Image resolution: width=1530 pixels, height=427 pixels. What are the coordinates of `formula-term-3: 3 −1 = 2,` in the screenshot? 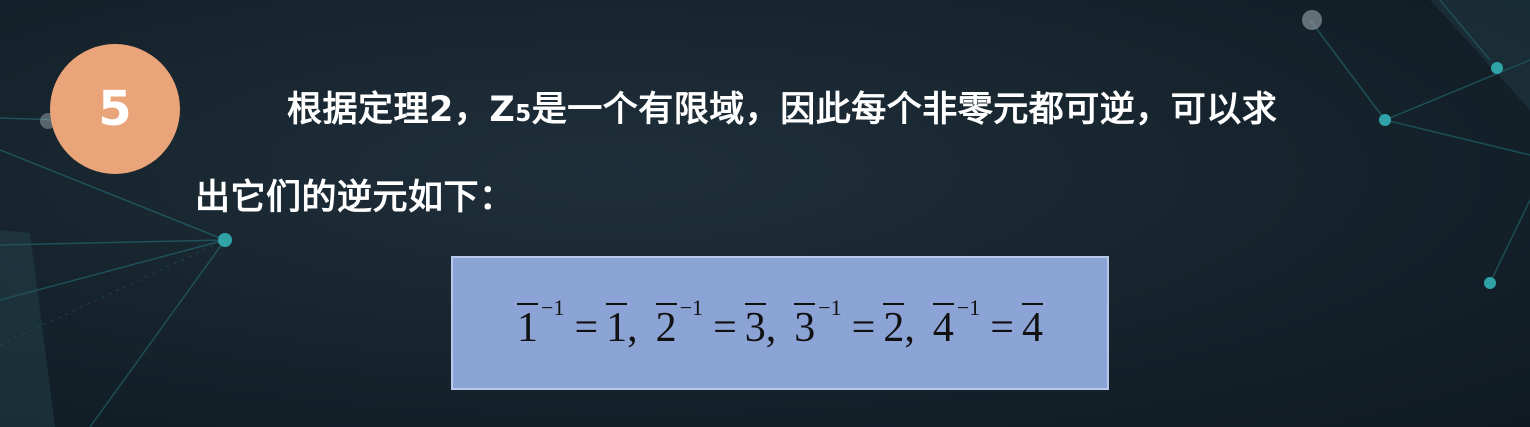 It's located at (863, 323).